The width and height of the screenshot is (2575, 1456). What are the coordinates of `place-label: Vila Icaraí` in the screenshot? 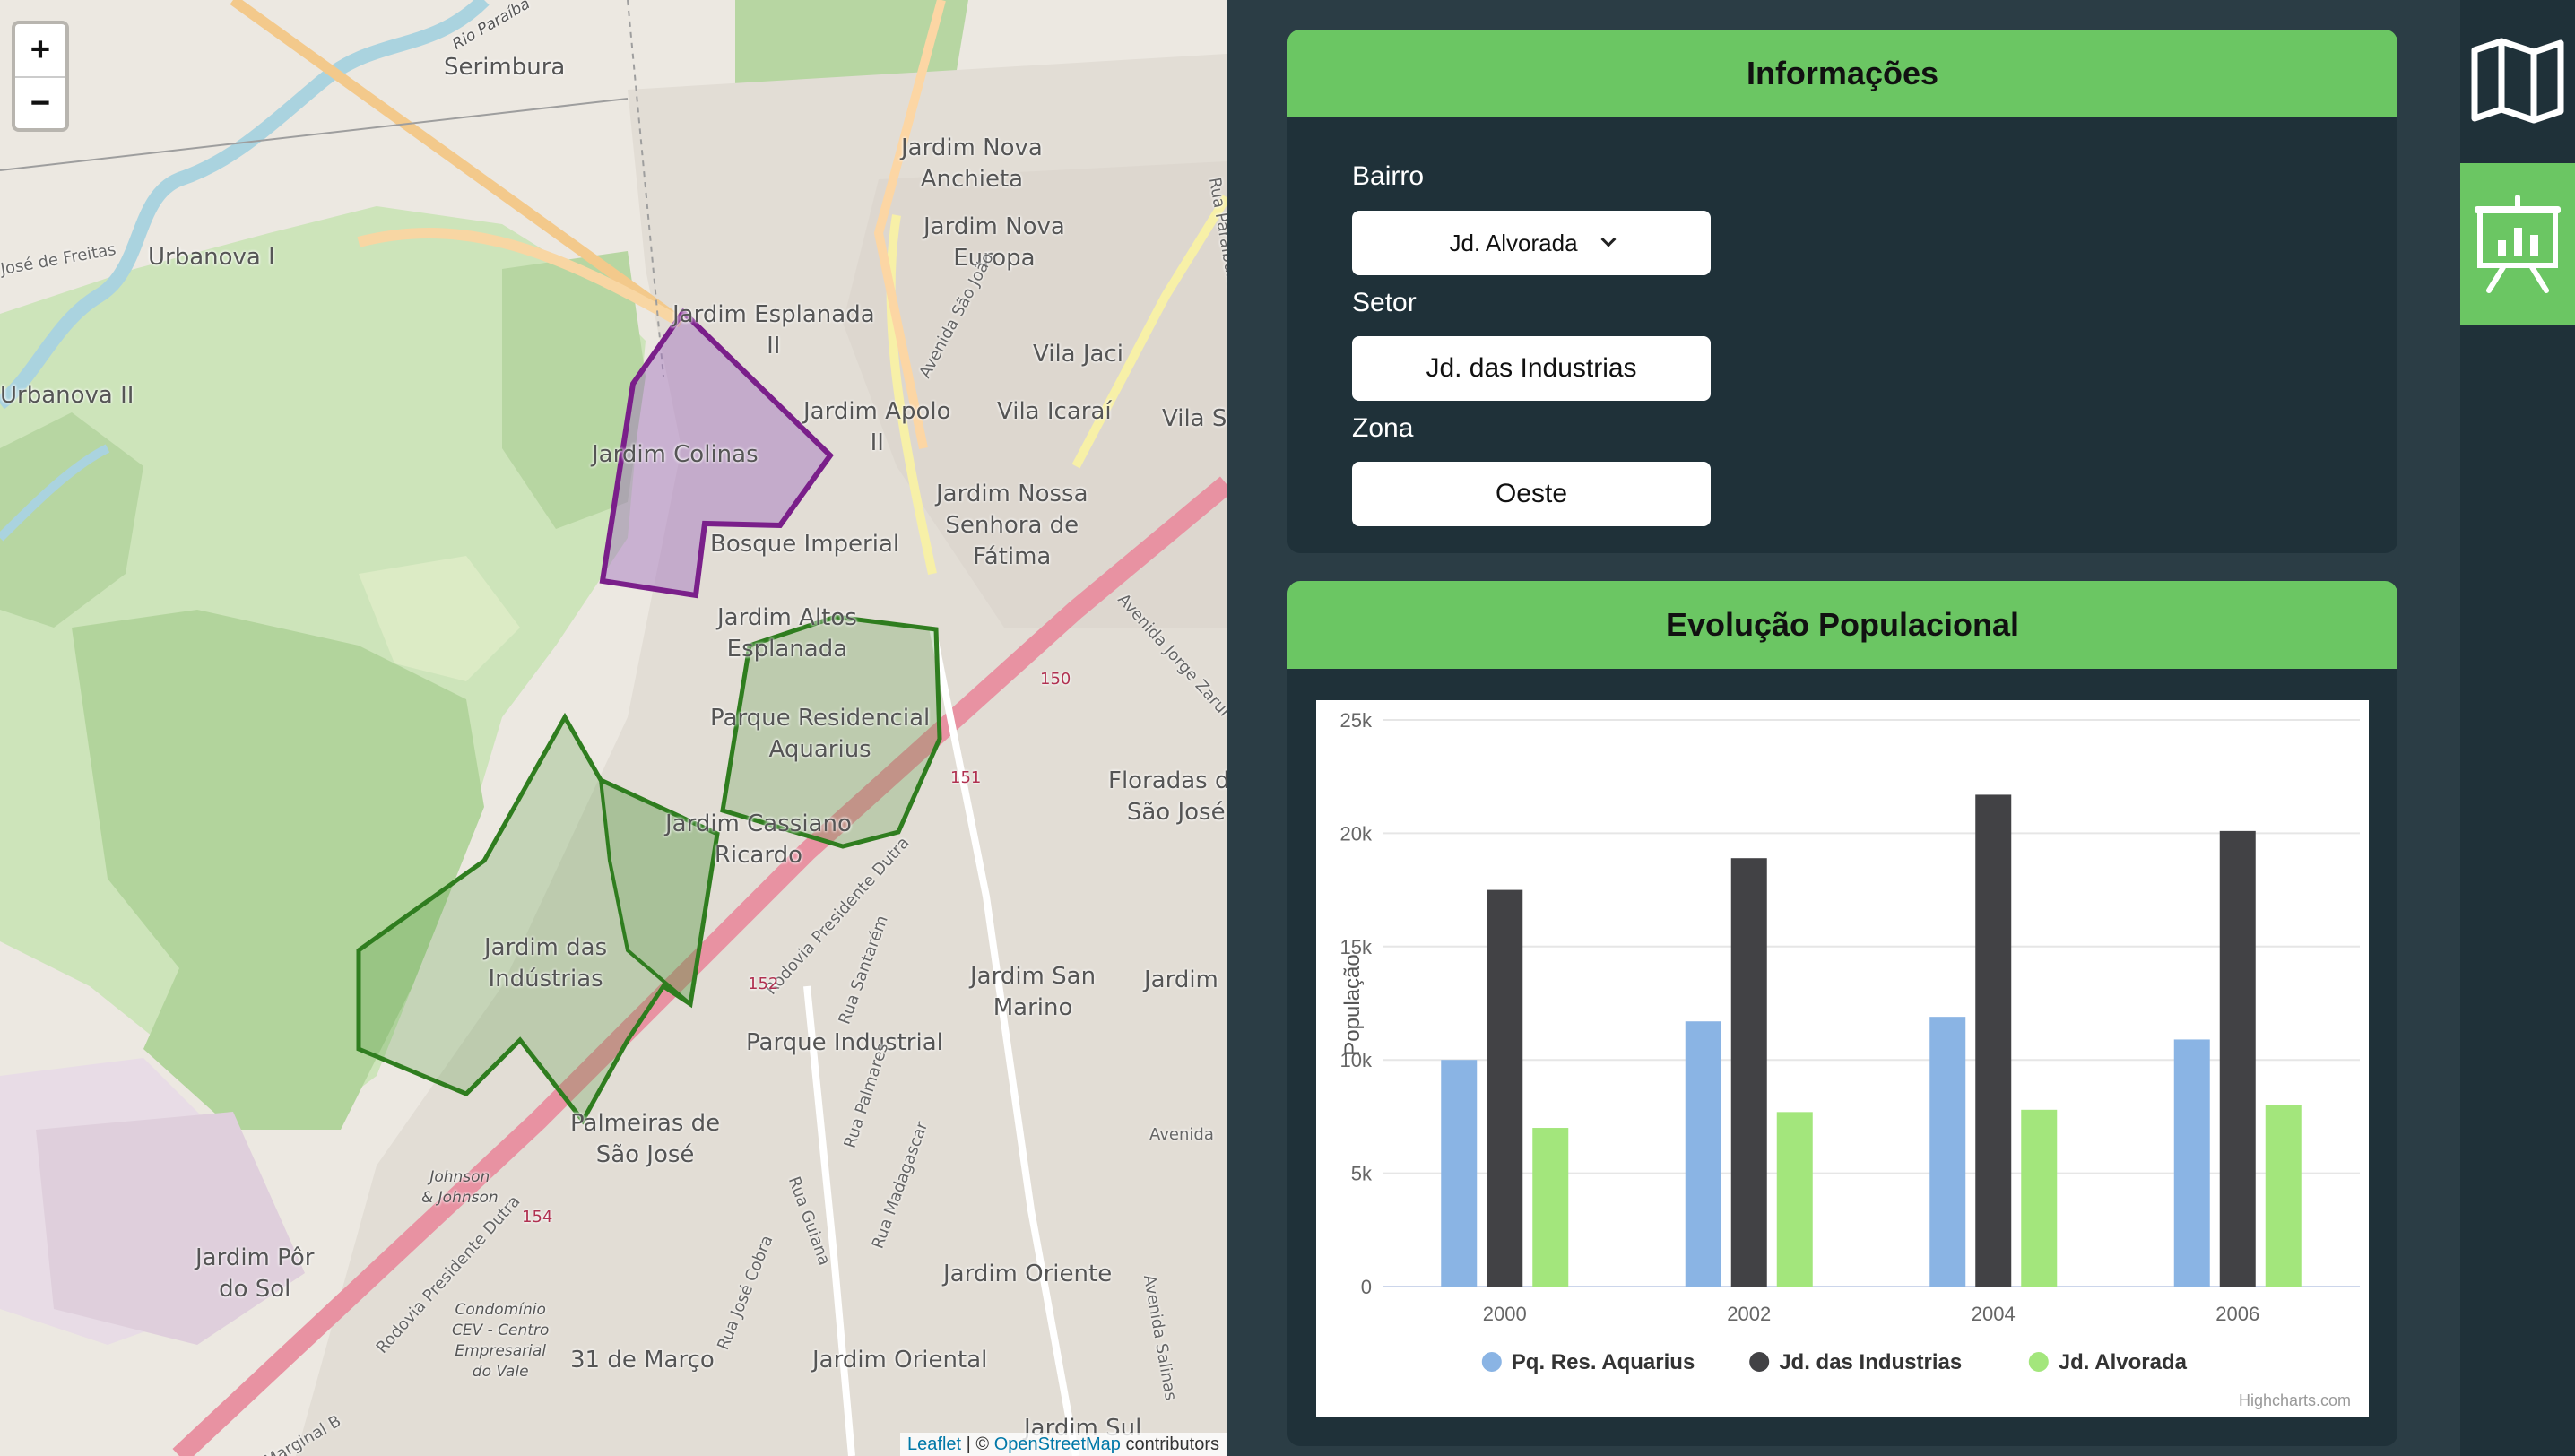 It's located at (1054, 411).